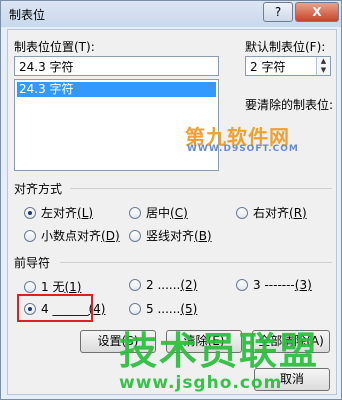 The width and height of the screenshot is (342, 400). Describe the element at coordinates (285, 47) in the screenshot. I see `default-tab-stops-label: 默认制表位(F):` at that location.